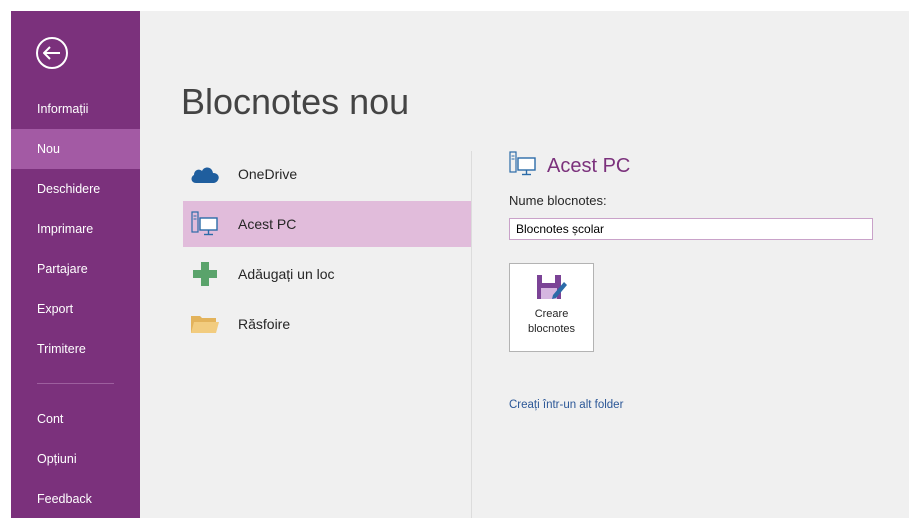 The image size is (909, 519). I want to click on nav-item-info: Informații, so click(75, 109).